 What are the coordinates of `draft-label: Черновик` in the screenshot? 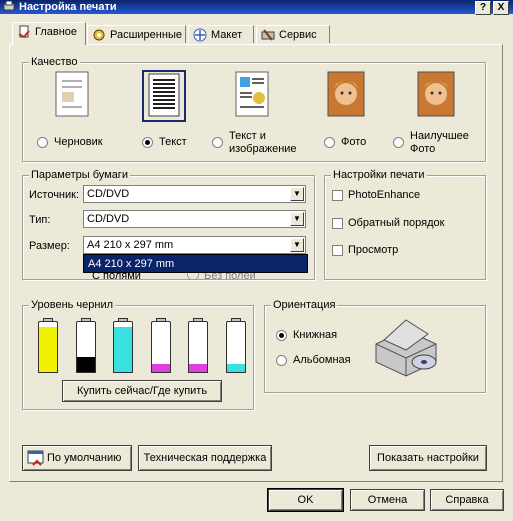 It's located at (78, 142).